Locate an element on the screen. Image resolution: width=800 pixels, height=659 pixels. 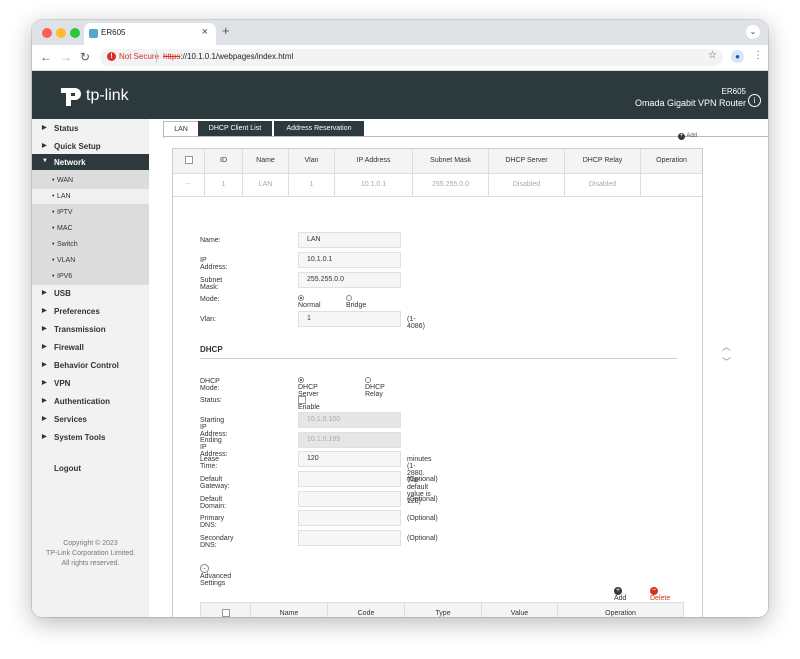
dhcp-relay-radio: DHCP Relay is located at coordinates (375, 387).